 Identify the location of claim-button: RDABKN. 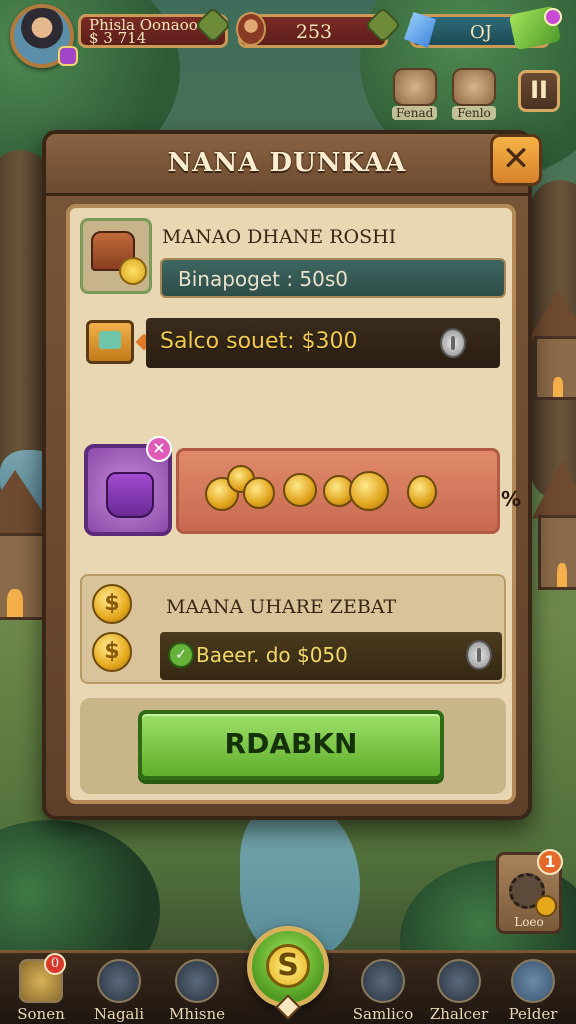
(291, 745).